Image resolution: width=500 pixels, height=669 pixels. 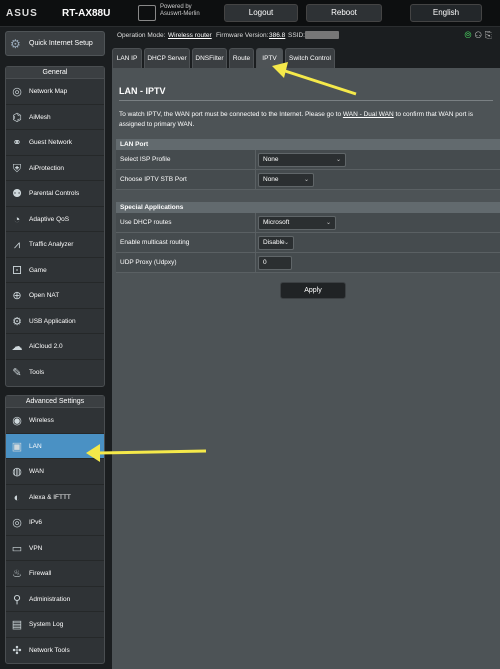 What do you see at coordinates (55, 270) in the screenshot?
I see `sidebar-item-game: ⚀ Game` at bounding box center [55, 270].